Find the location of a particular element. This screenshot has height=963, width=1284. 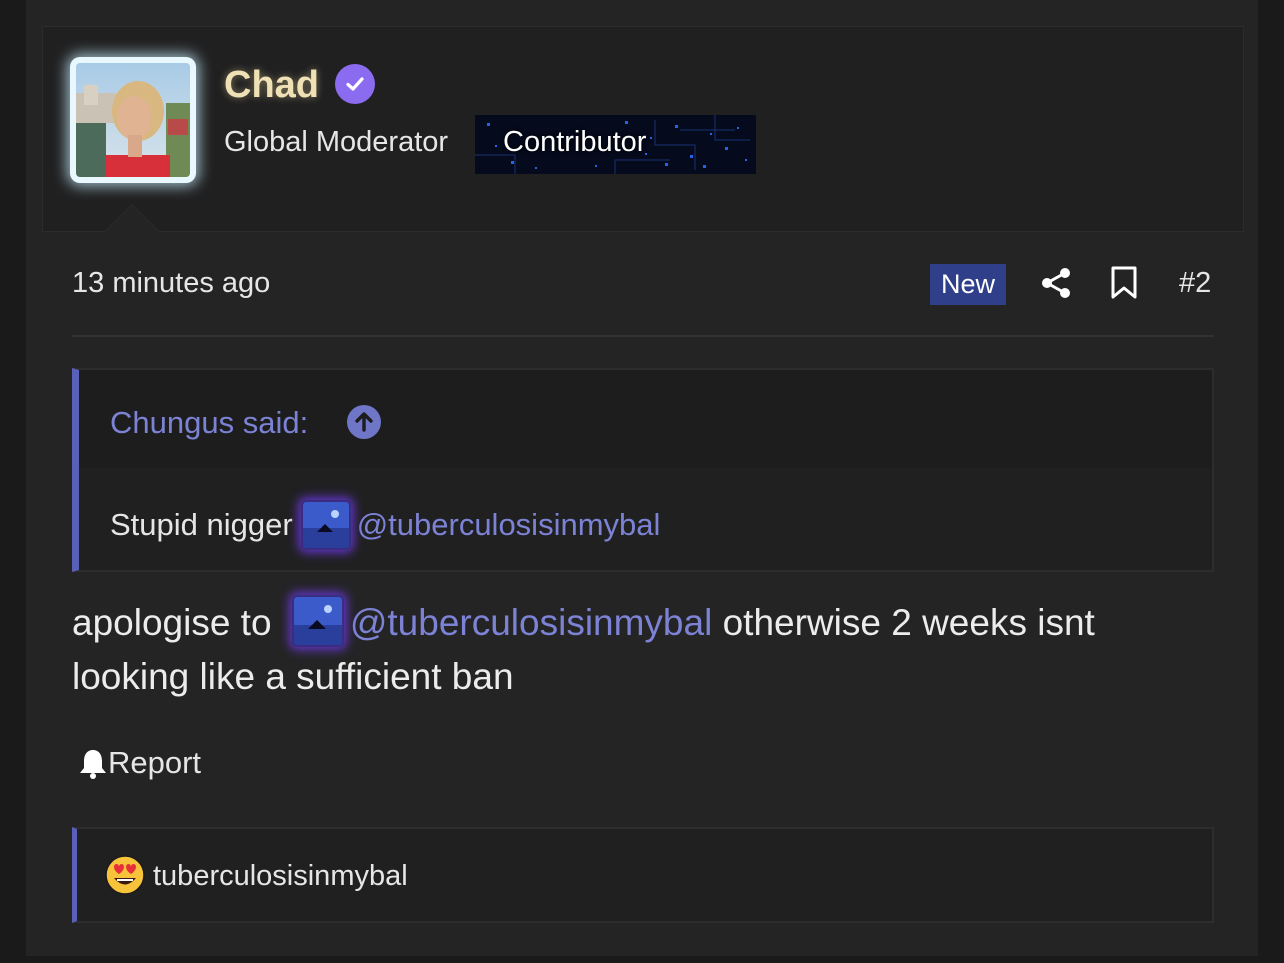

arrow-up-circle-icon is located at coordinates (364, 422).